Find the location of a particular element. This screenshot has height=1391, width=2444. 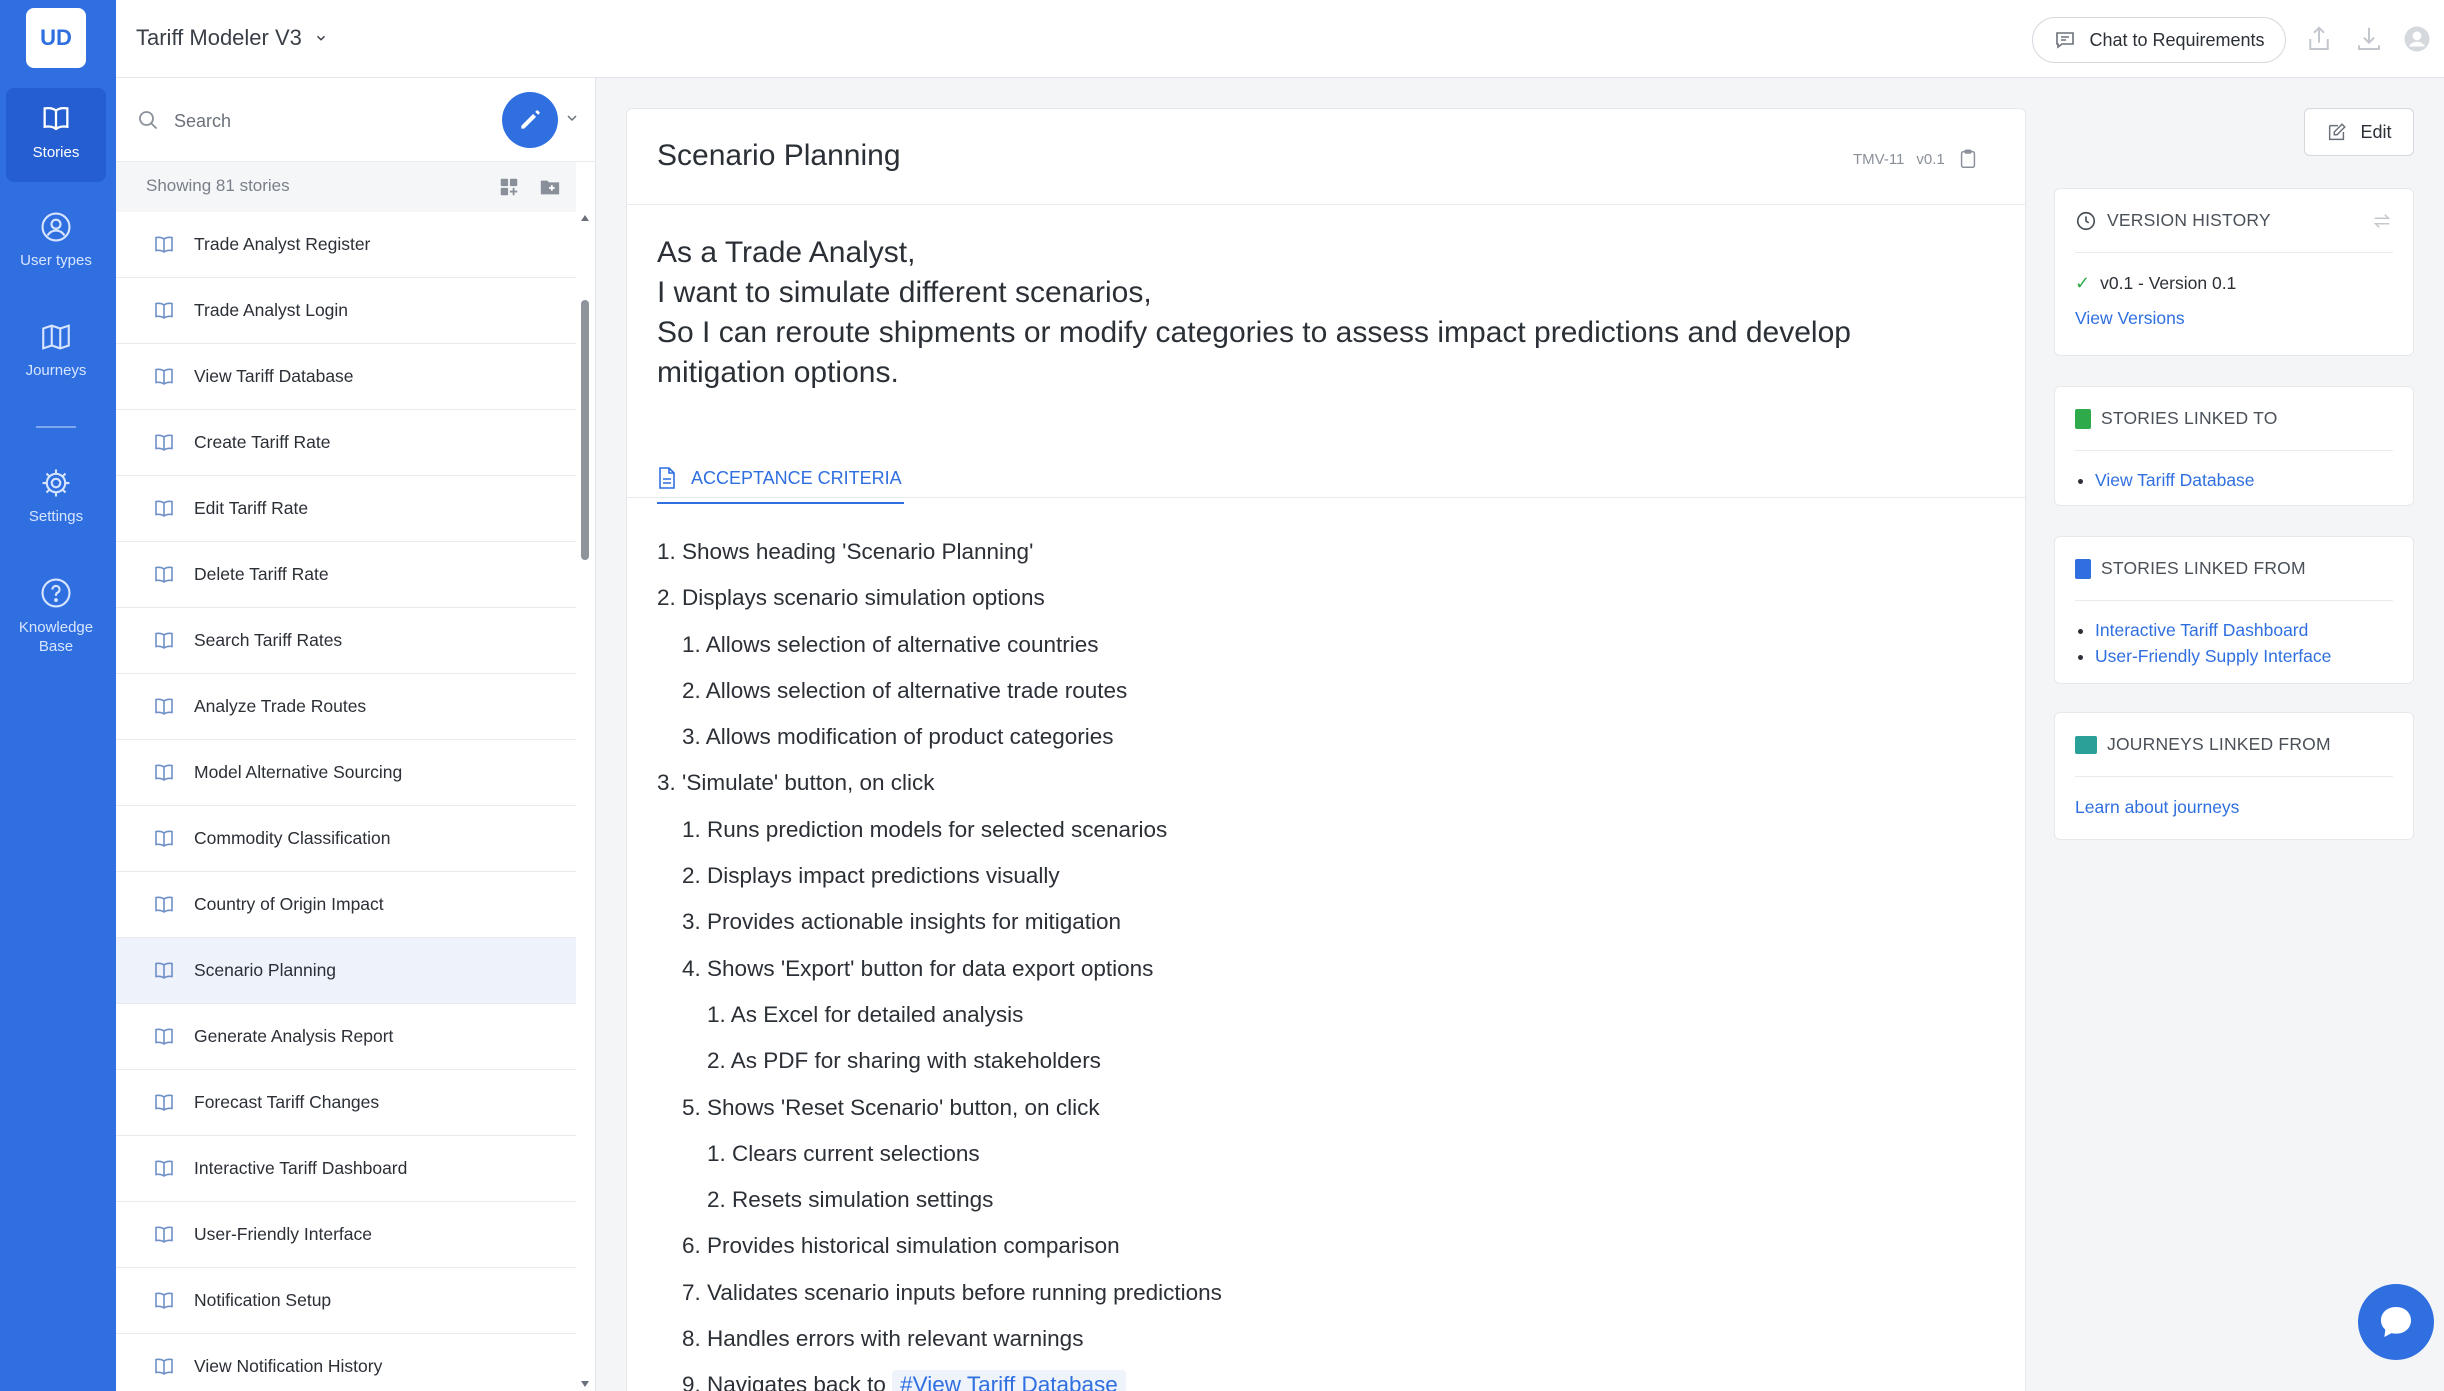

story-list-item: Trade Analyst Login is located at coordinates (346, 311).